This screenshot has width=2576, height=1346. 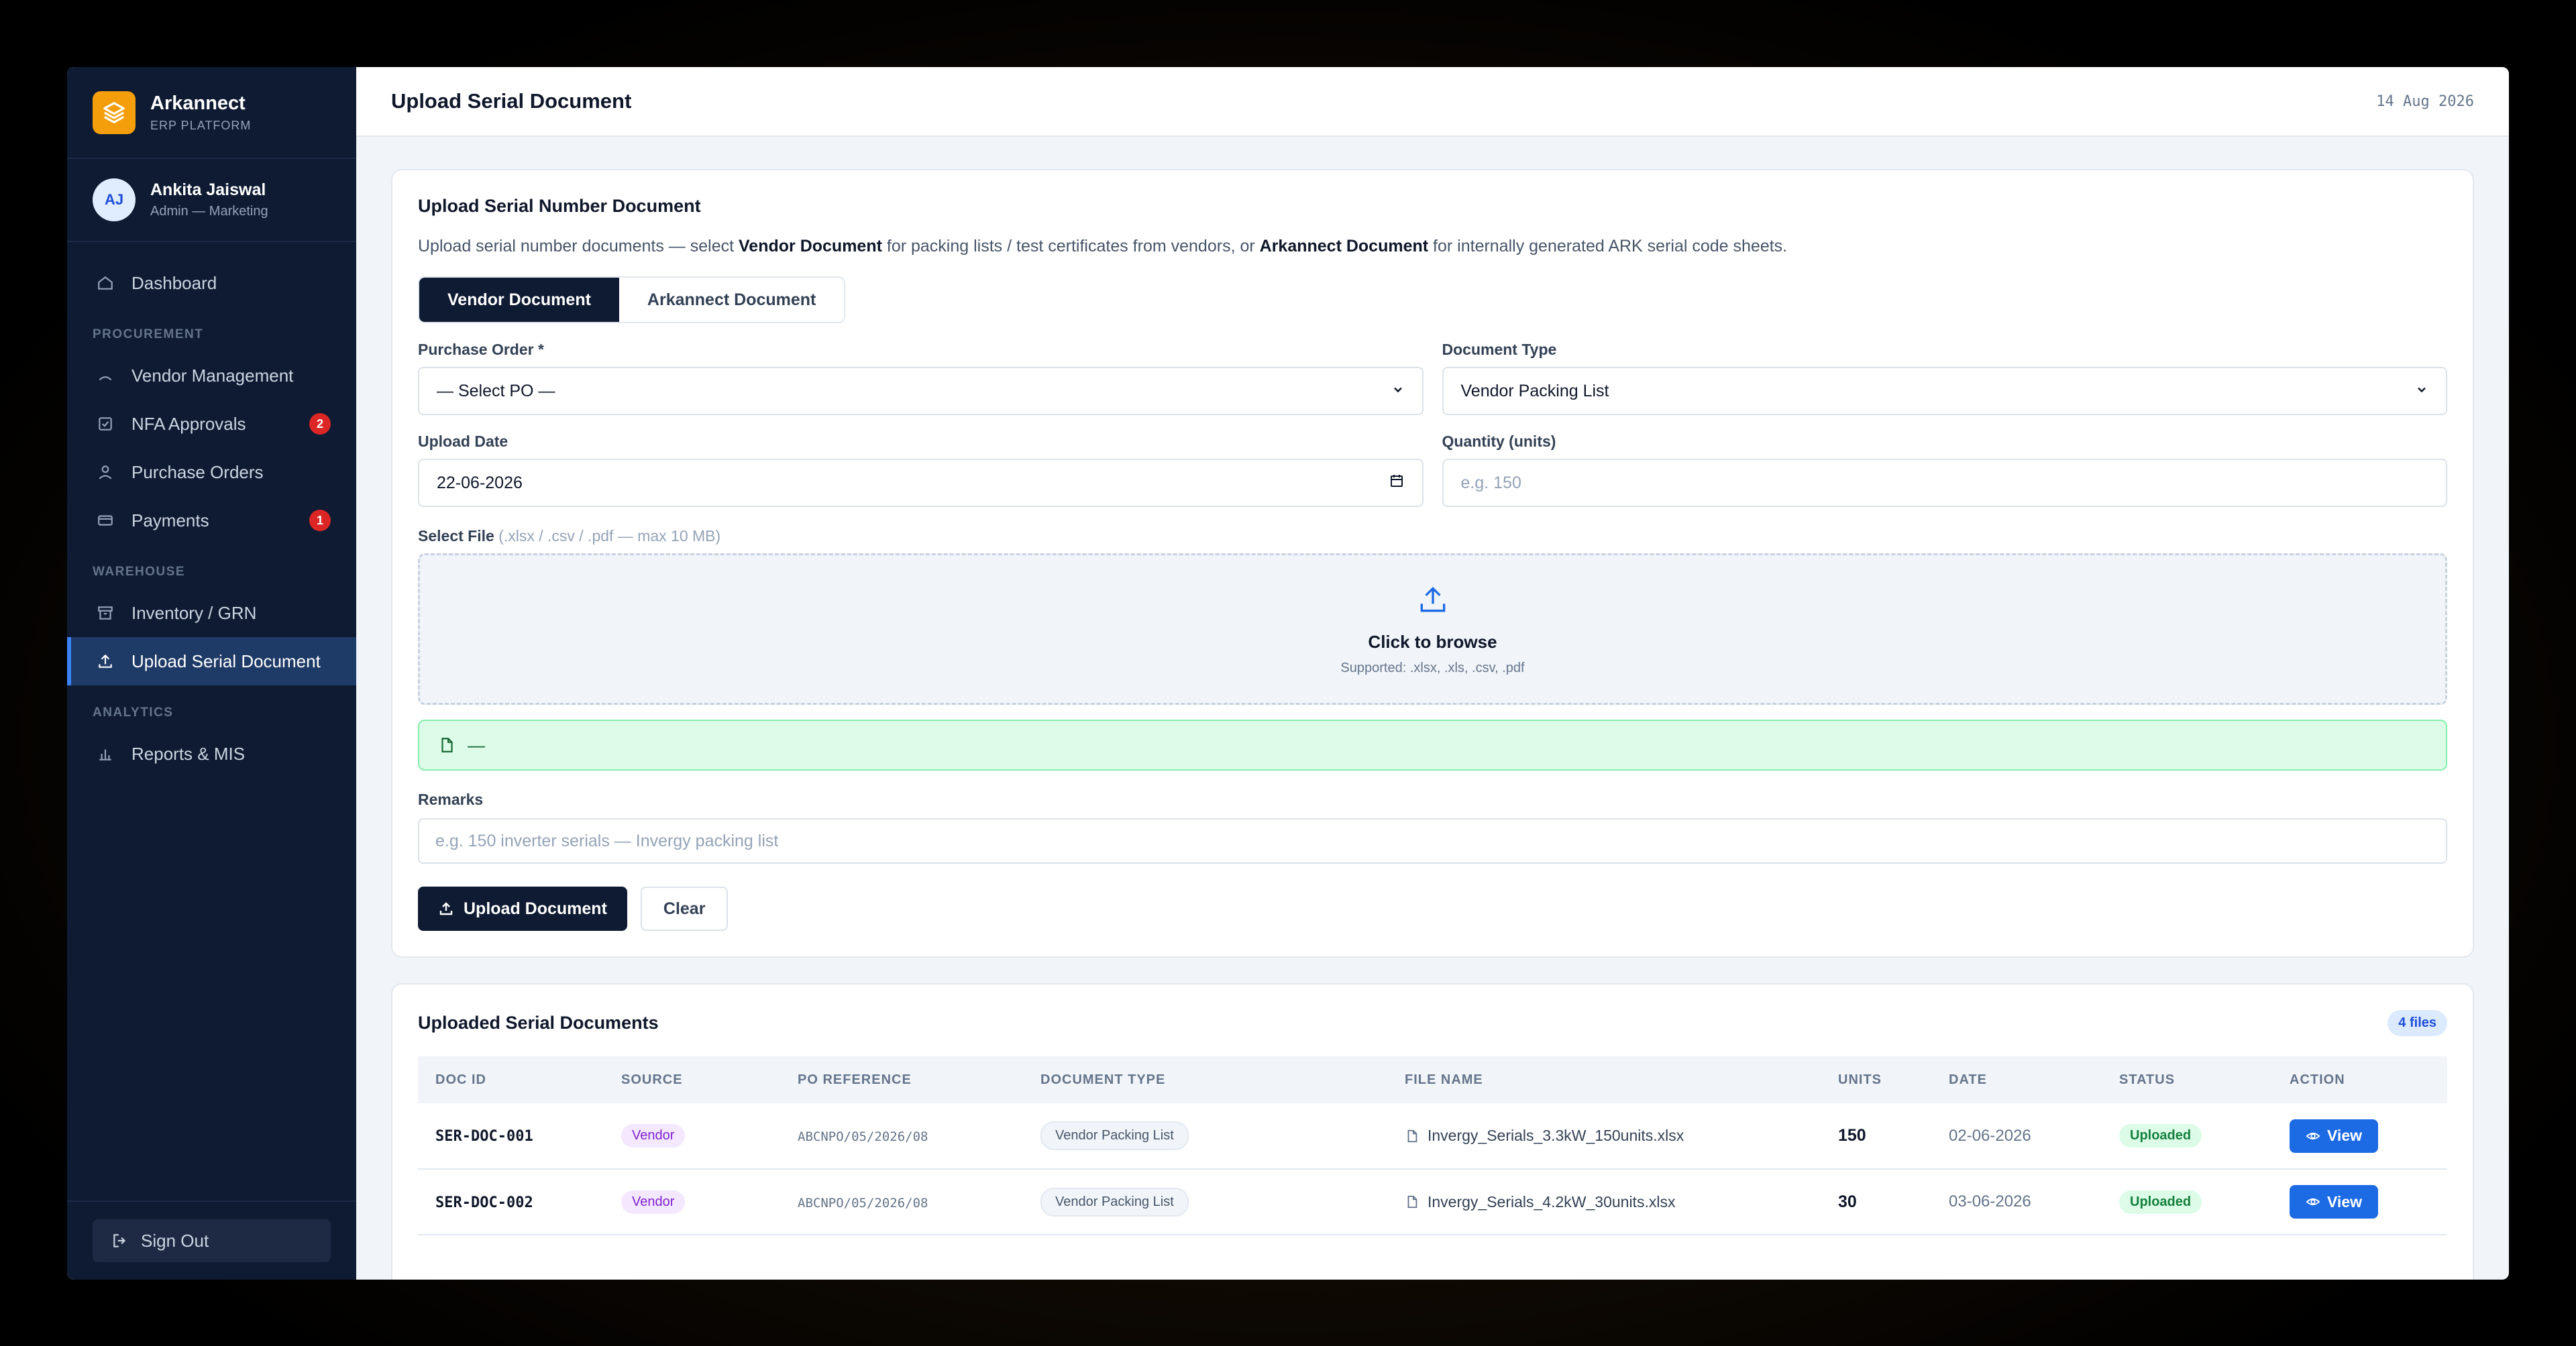 I want to click on sidebar-item-nfa-approvals: NFA Approvals 2, so click(x=211, y=424).